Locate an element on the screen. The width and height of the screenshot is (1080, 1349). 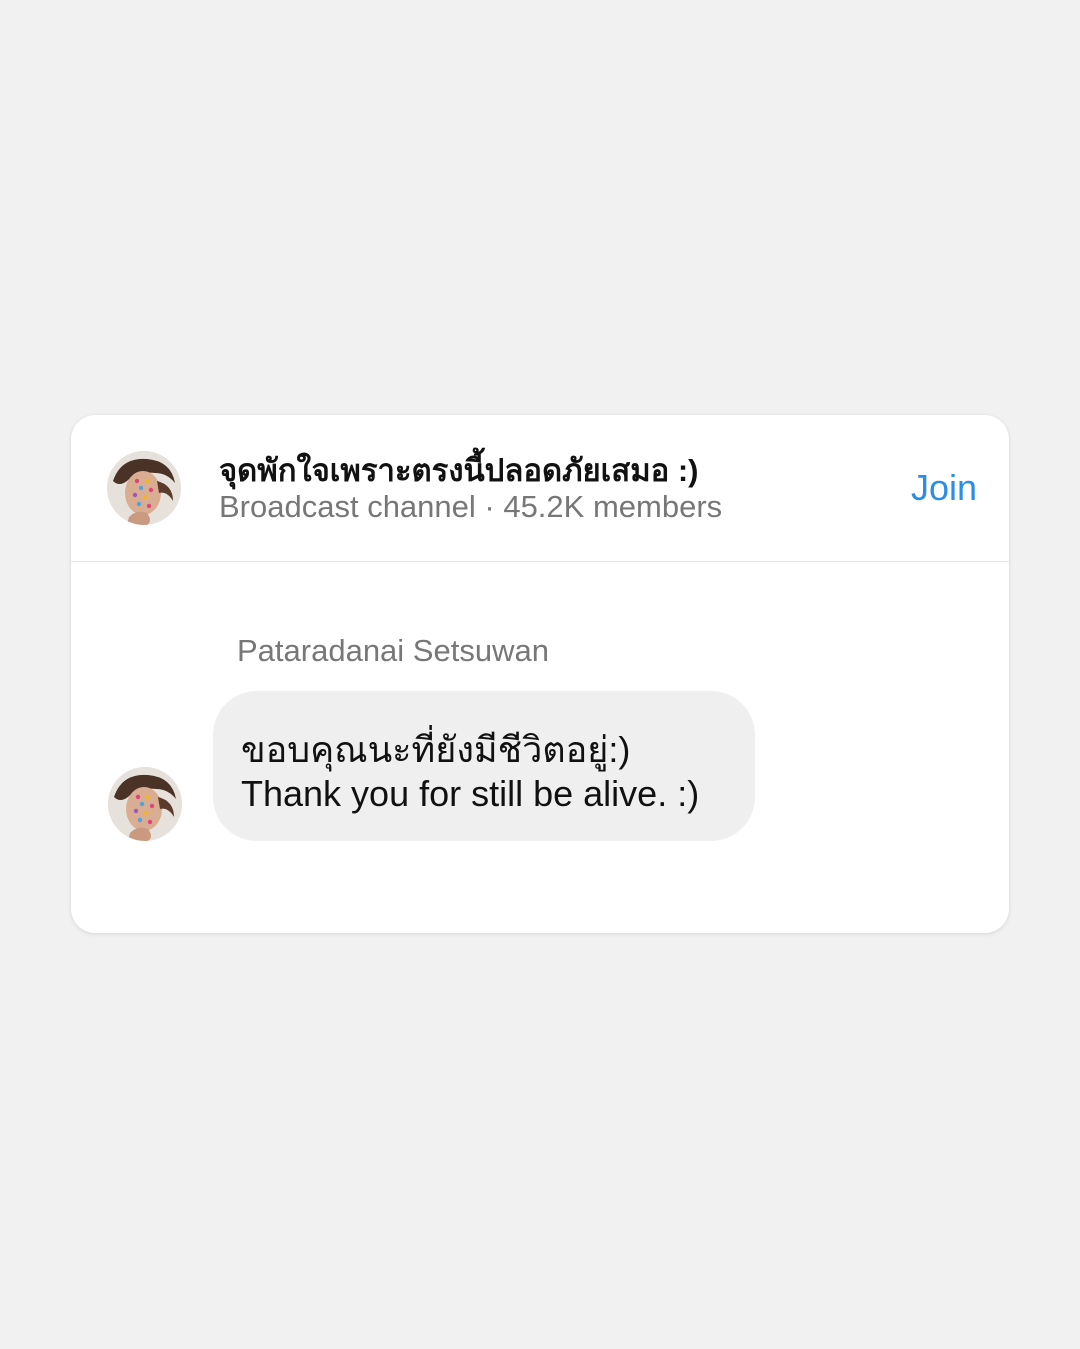
sender-avatar is located at coordinates (145, 804).